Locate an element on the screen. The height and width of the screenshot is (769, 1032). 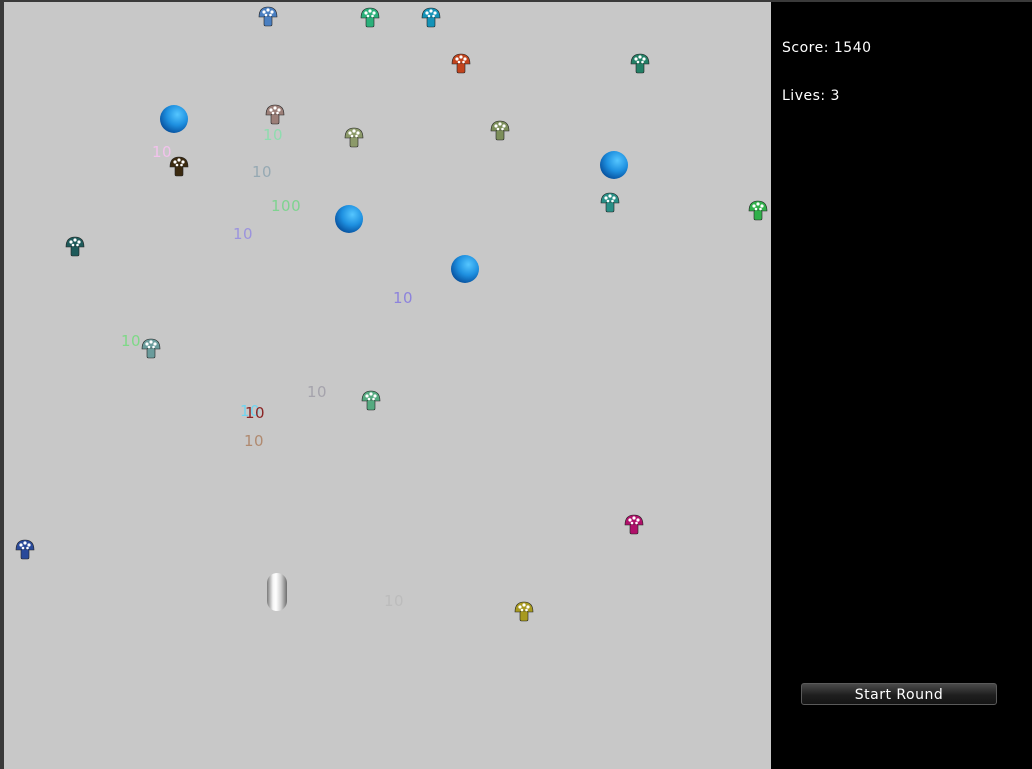
score-display: Score: 1540 is located at coordinates (827, 48).